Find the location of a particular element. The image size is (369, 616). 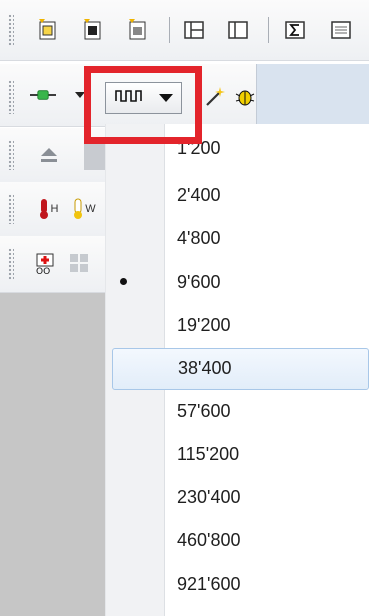

connector-icon is located at coordinates (43, 95).